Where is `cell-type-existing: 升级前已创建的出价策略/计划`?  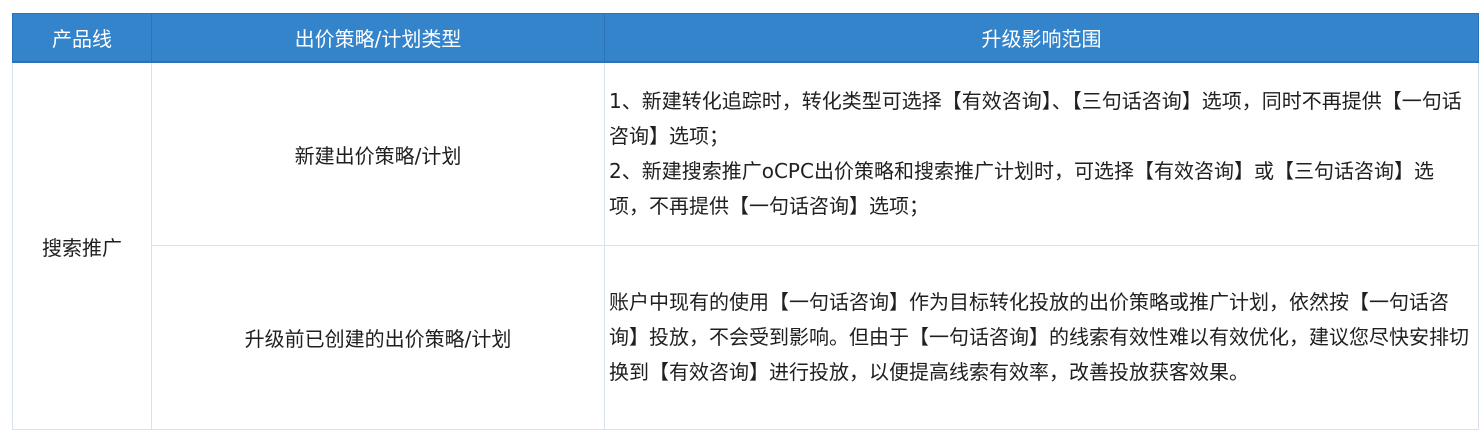 cell-type-existing: 升级前已创建的出价策略/计划 is located at coordinates (378, 337).